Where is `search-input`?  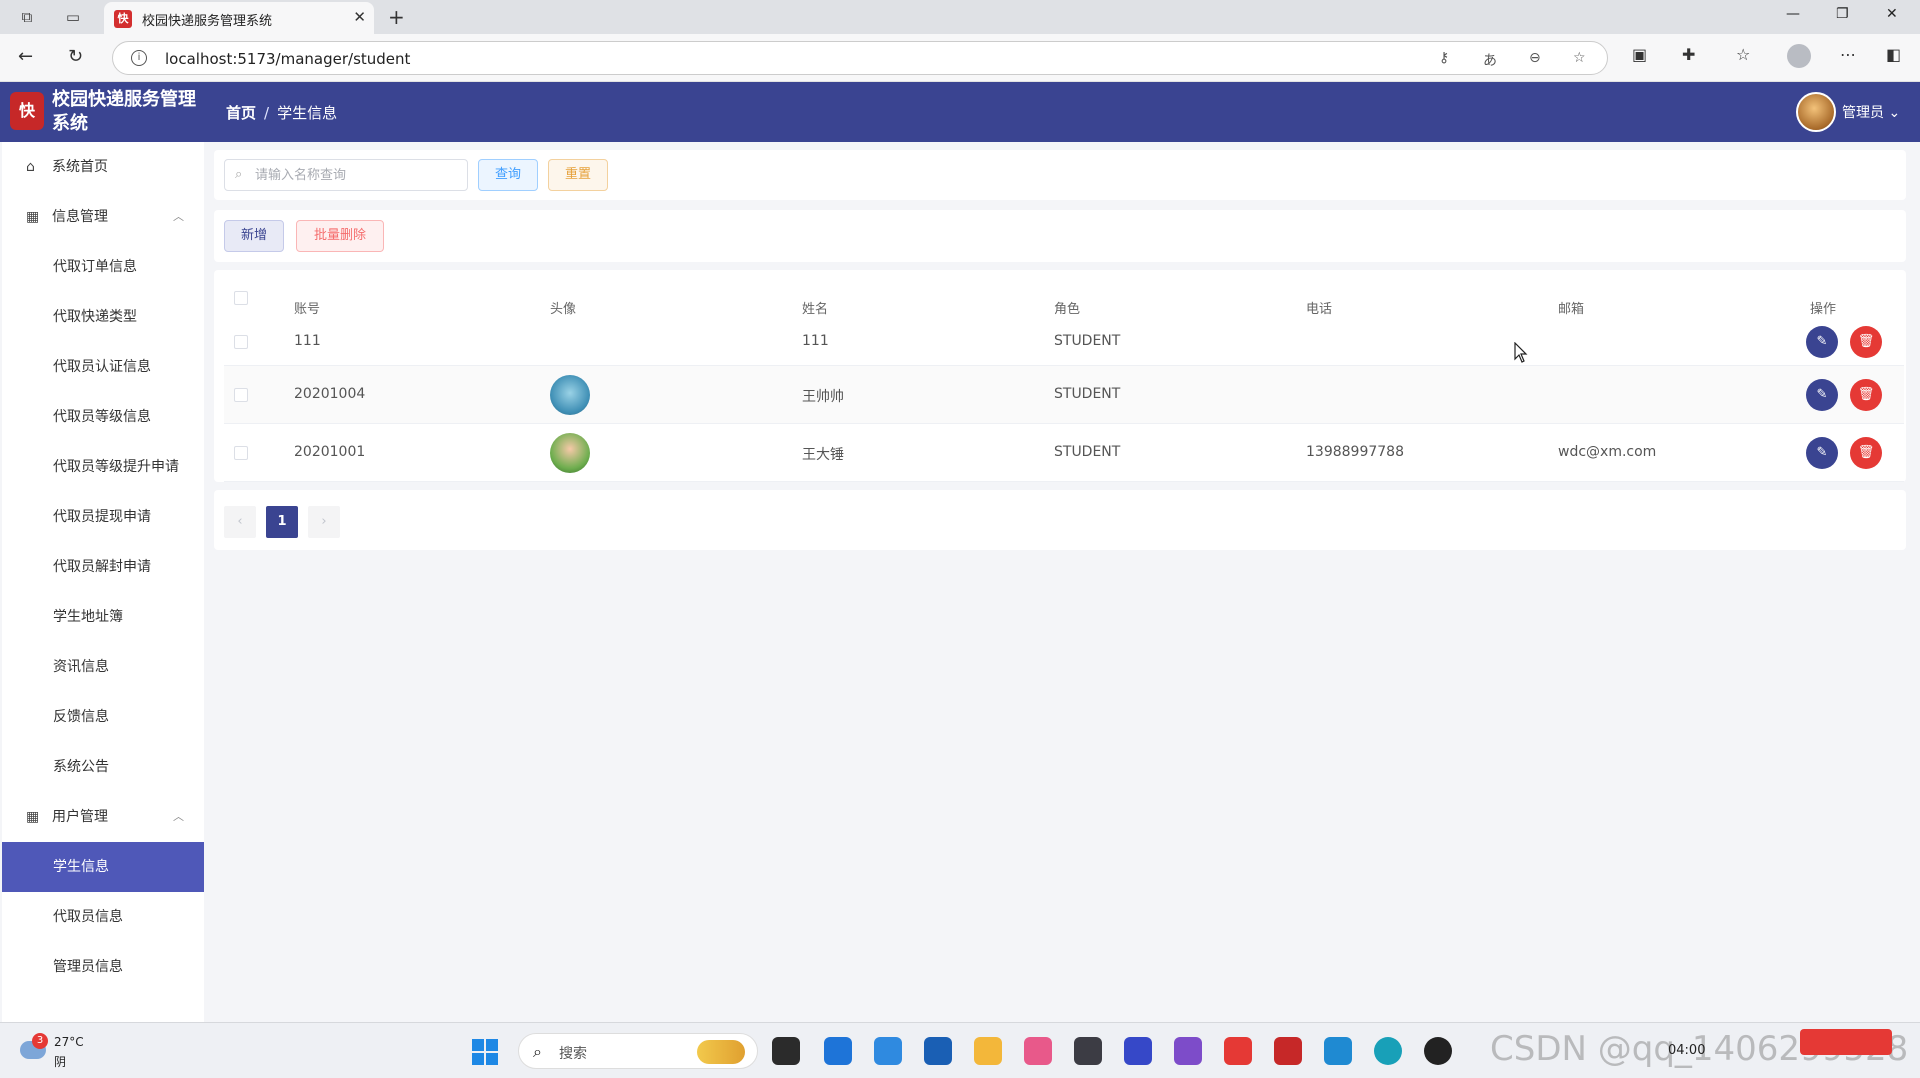 search-input is located at coordinates (355, 175).